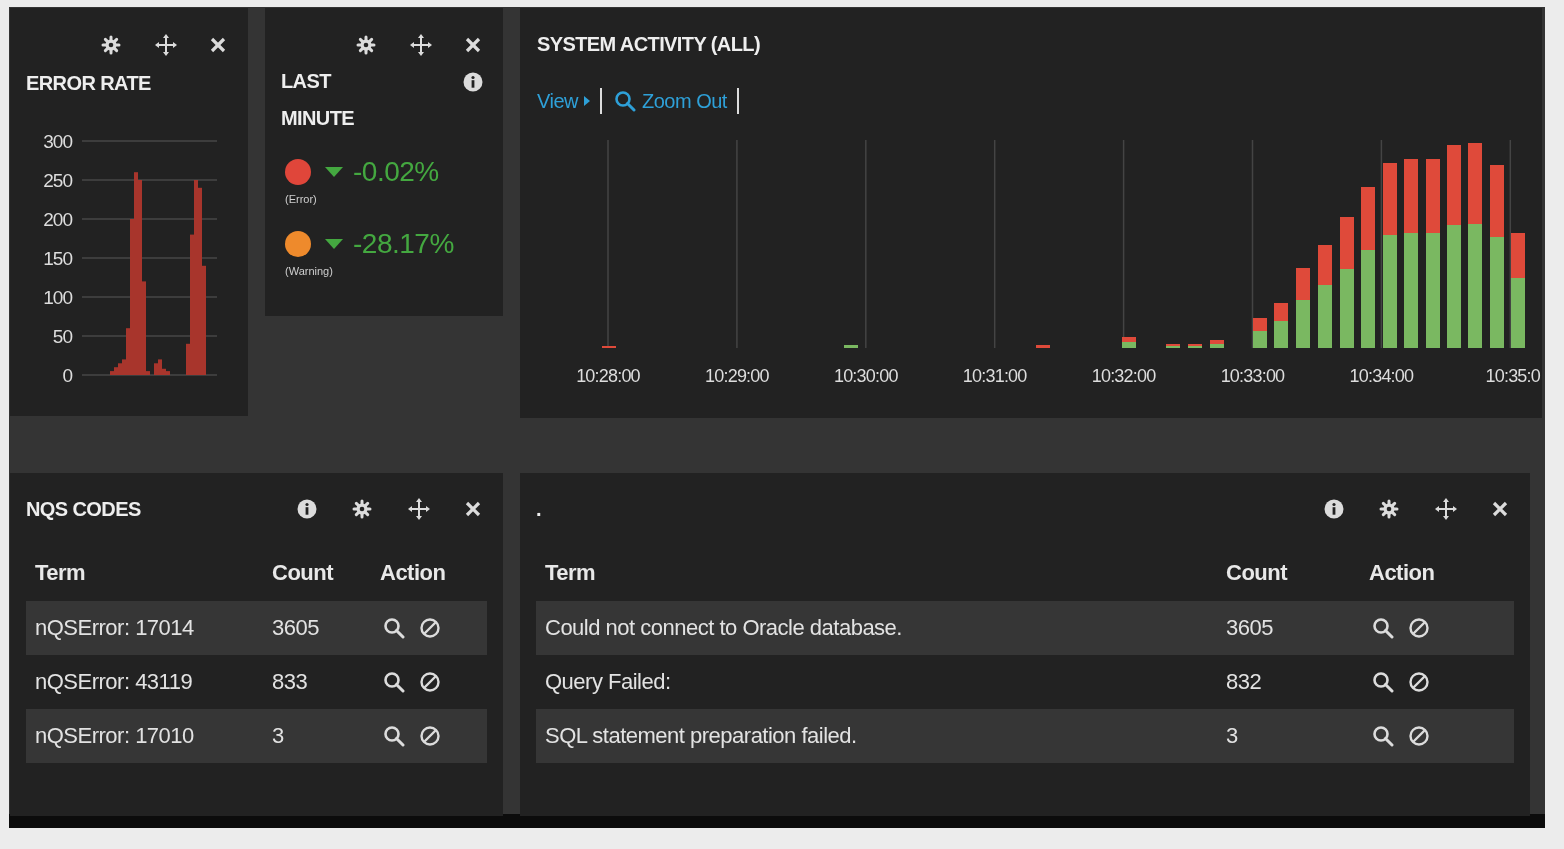 The height and width of the screenshot is (849, 1564). What do you see at coordinates (57, 180) in the screenshot?
I see `axis-label: 250` at bounding box center [57, 180].